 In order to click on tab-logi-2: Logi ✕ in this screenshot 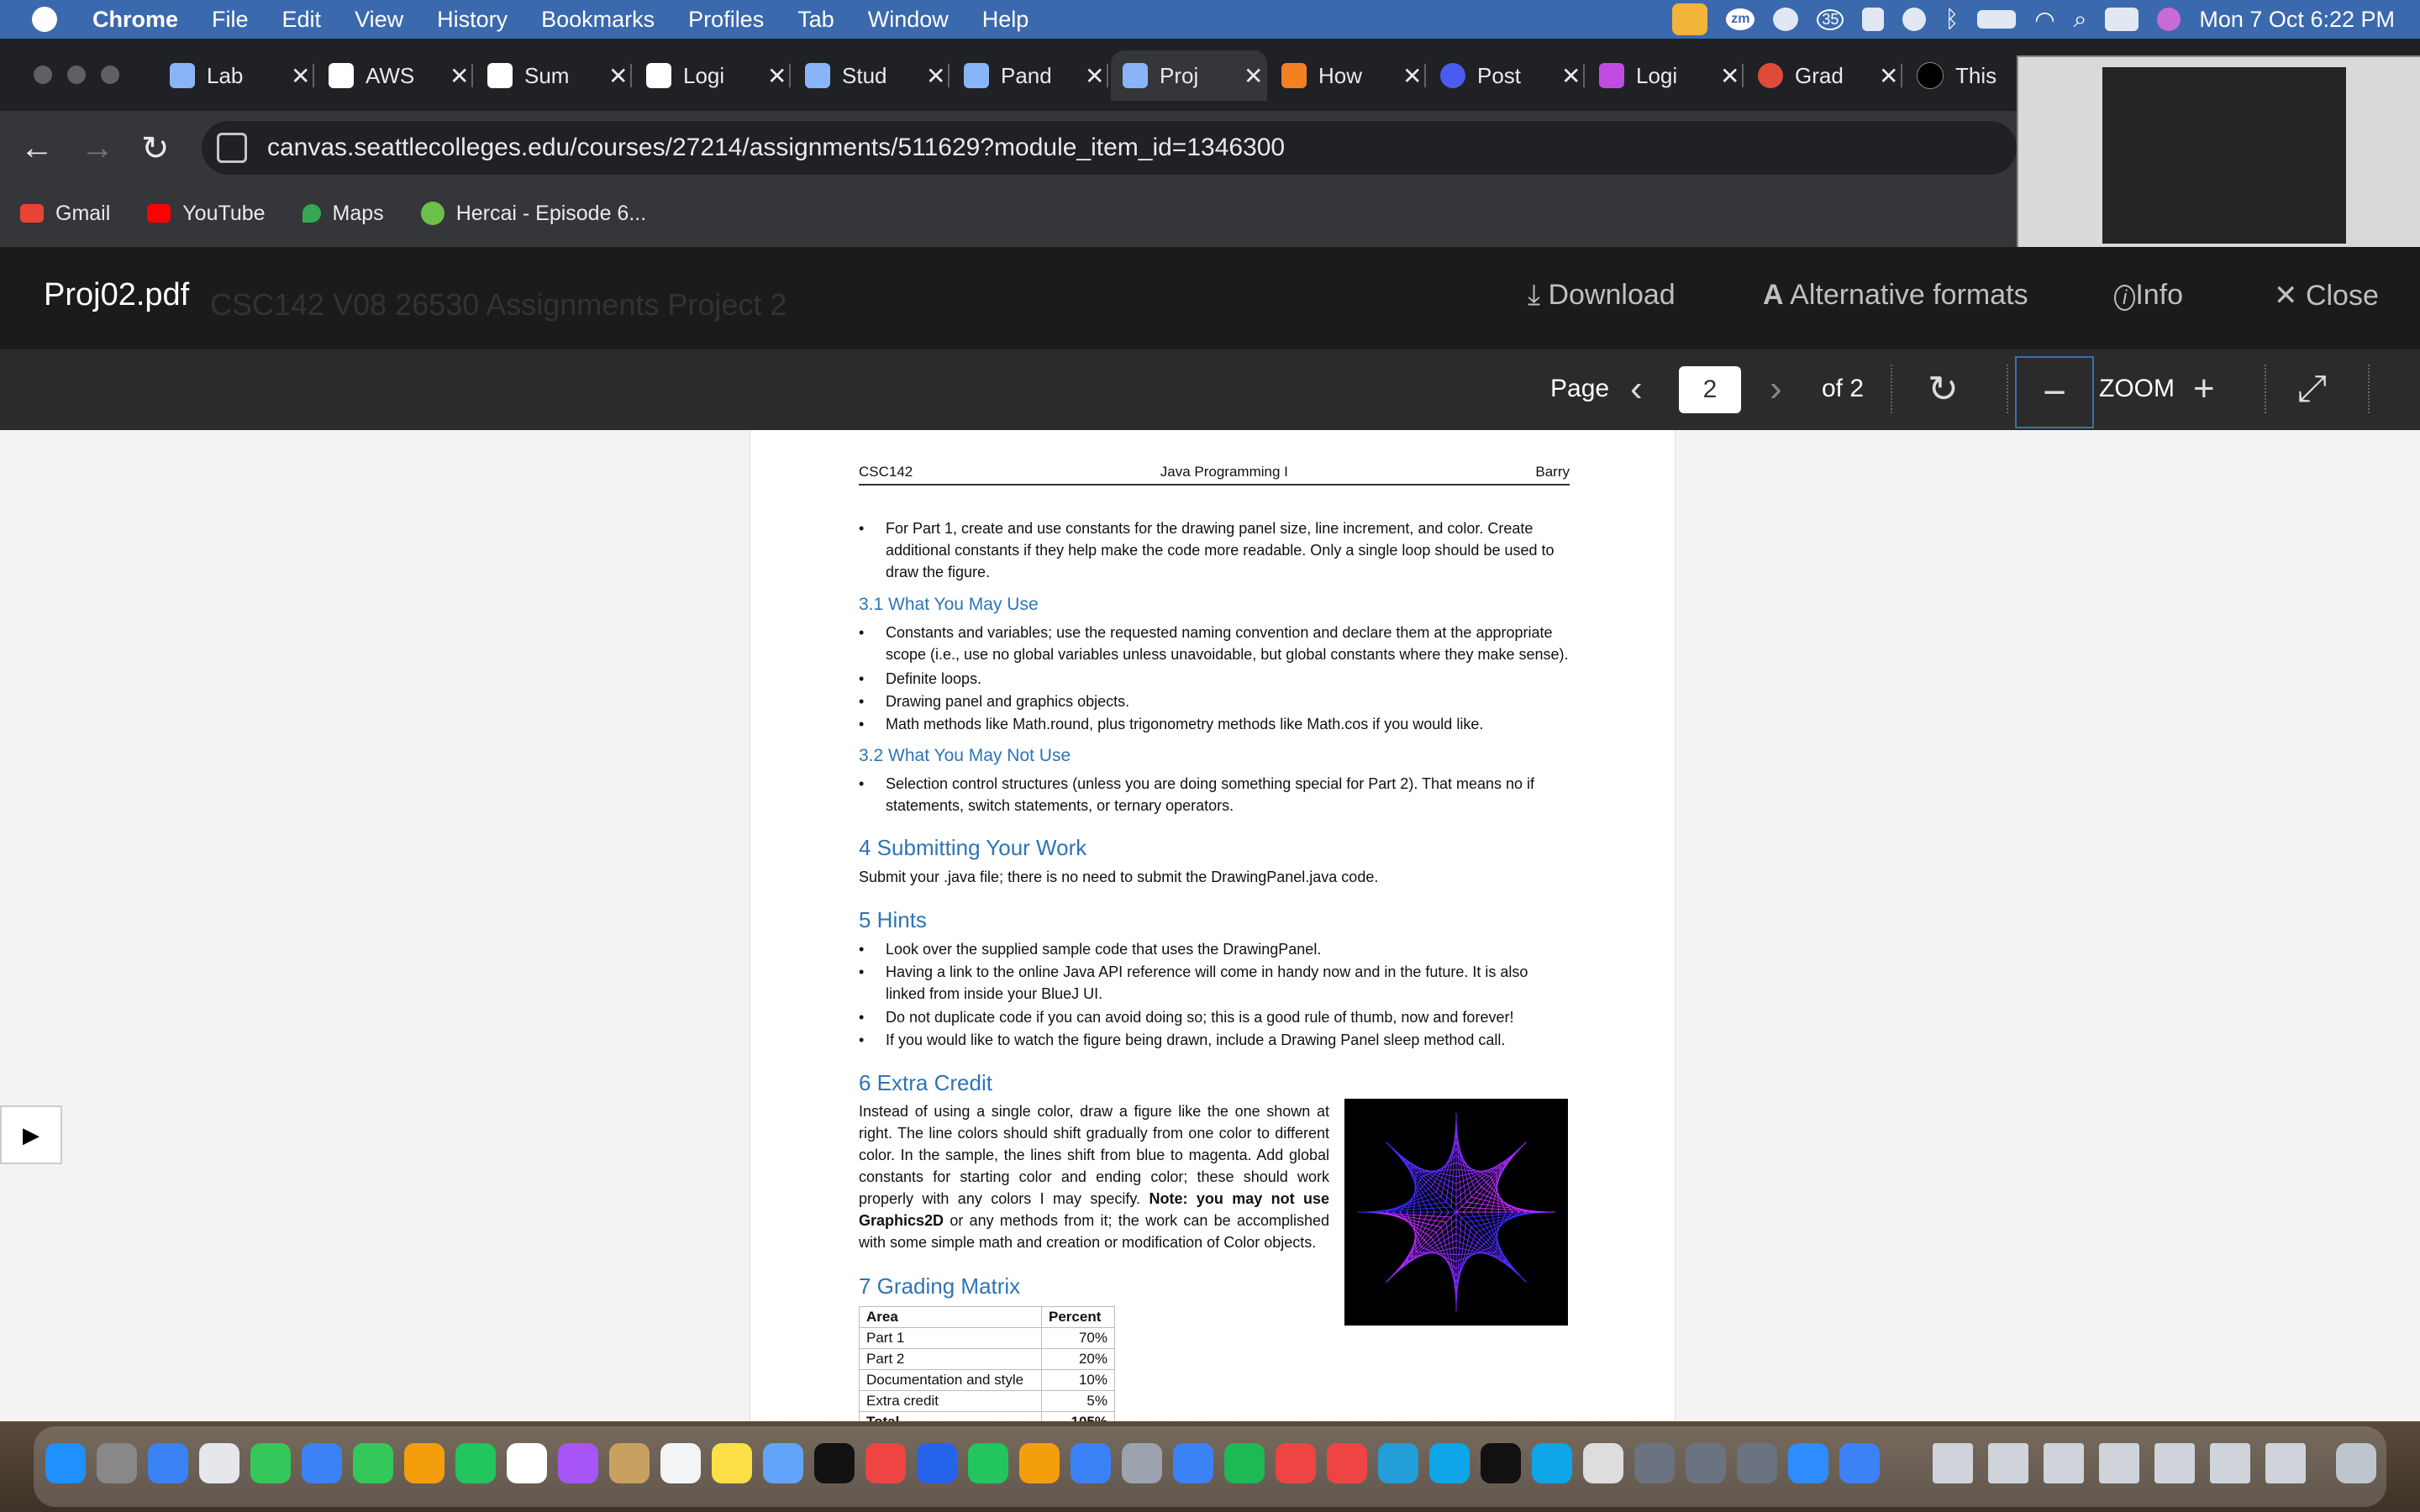, I will do `click(1665, 75)`.